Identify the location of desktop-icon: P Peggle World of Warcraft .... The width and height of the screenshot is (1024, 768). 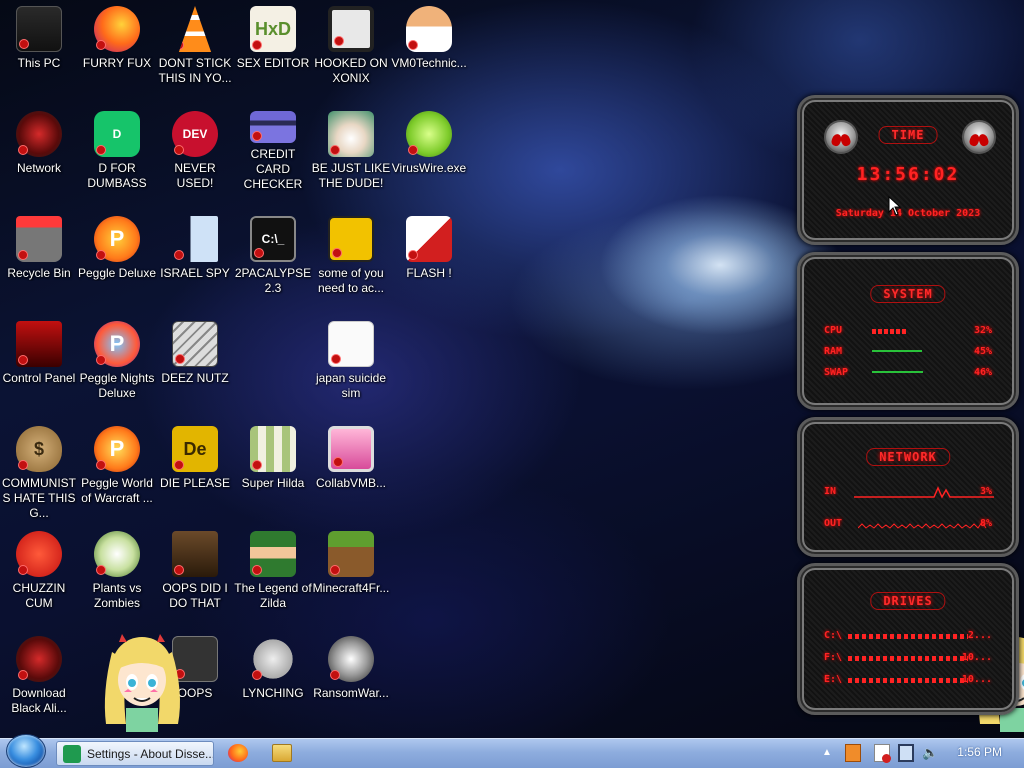
(117, 466).